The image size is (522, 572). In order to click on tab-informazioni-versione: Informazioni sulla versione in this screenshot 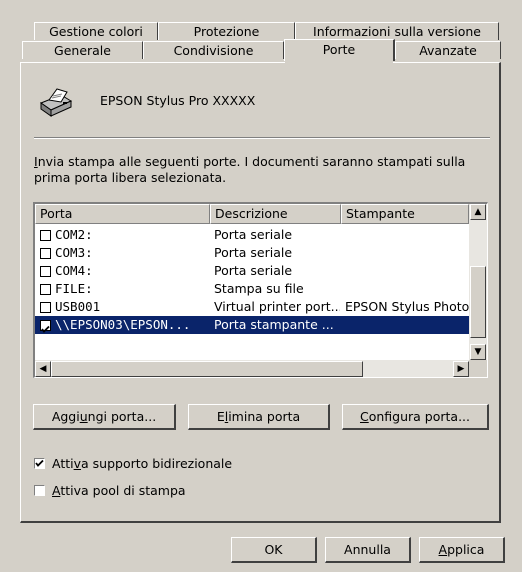, I will do `click(397, 31)`.